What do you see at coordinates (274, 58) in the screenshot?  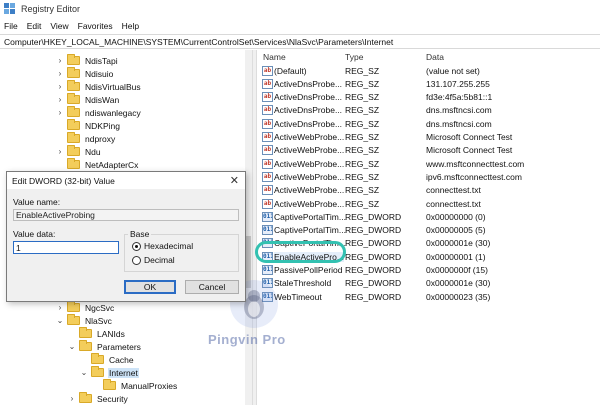 I see `column-header-name: Name` at bounding box center [274, 58].